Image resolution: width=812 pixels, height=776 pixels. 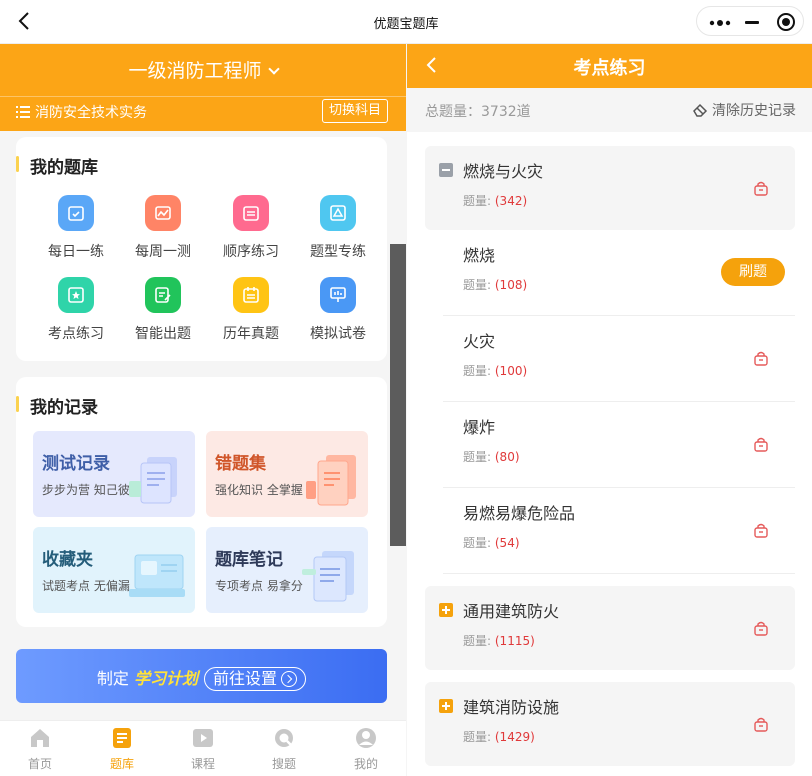 I want to click on header-divider, so click(x=203, y=96).